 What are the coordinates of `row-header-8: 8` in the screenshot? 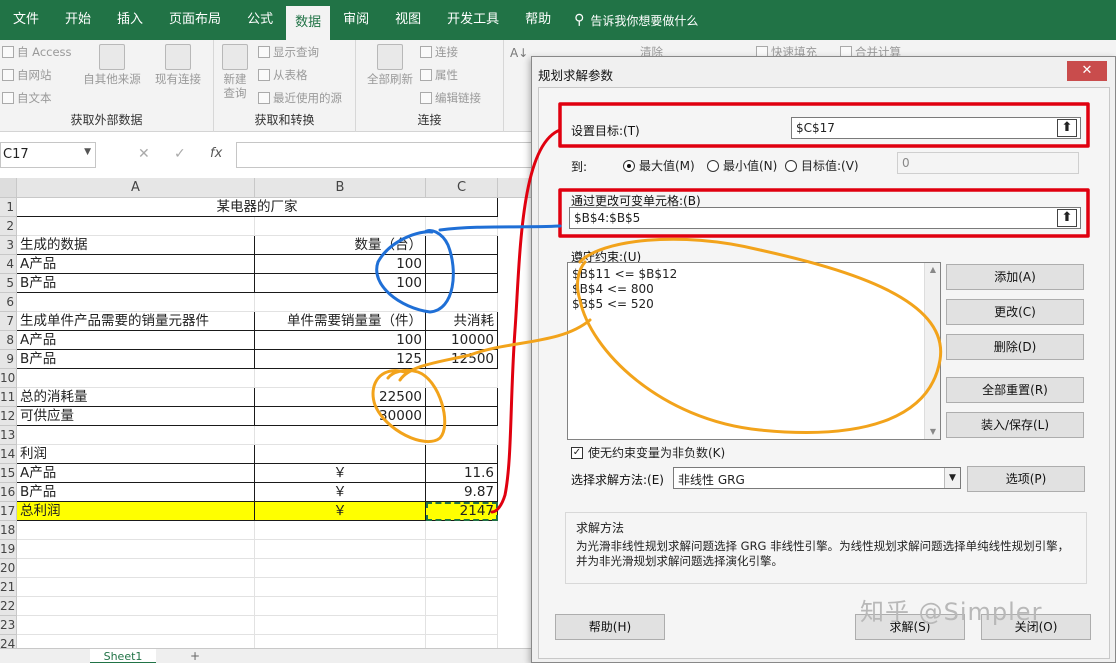 It's located at (8, 340).